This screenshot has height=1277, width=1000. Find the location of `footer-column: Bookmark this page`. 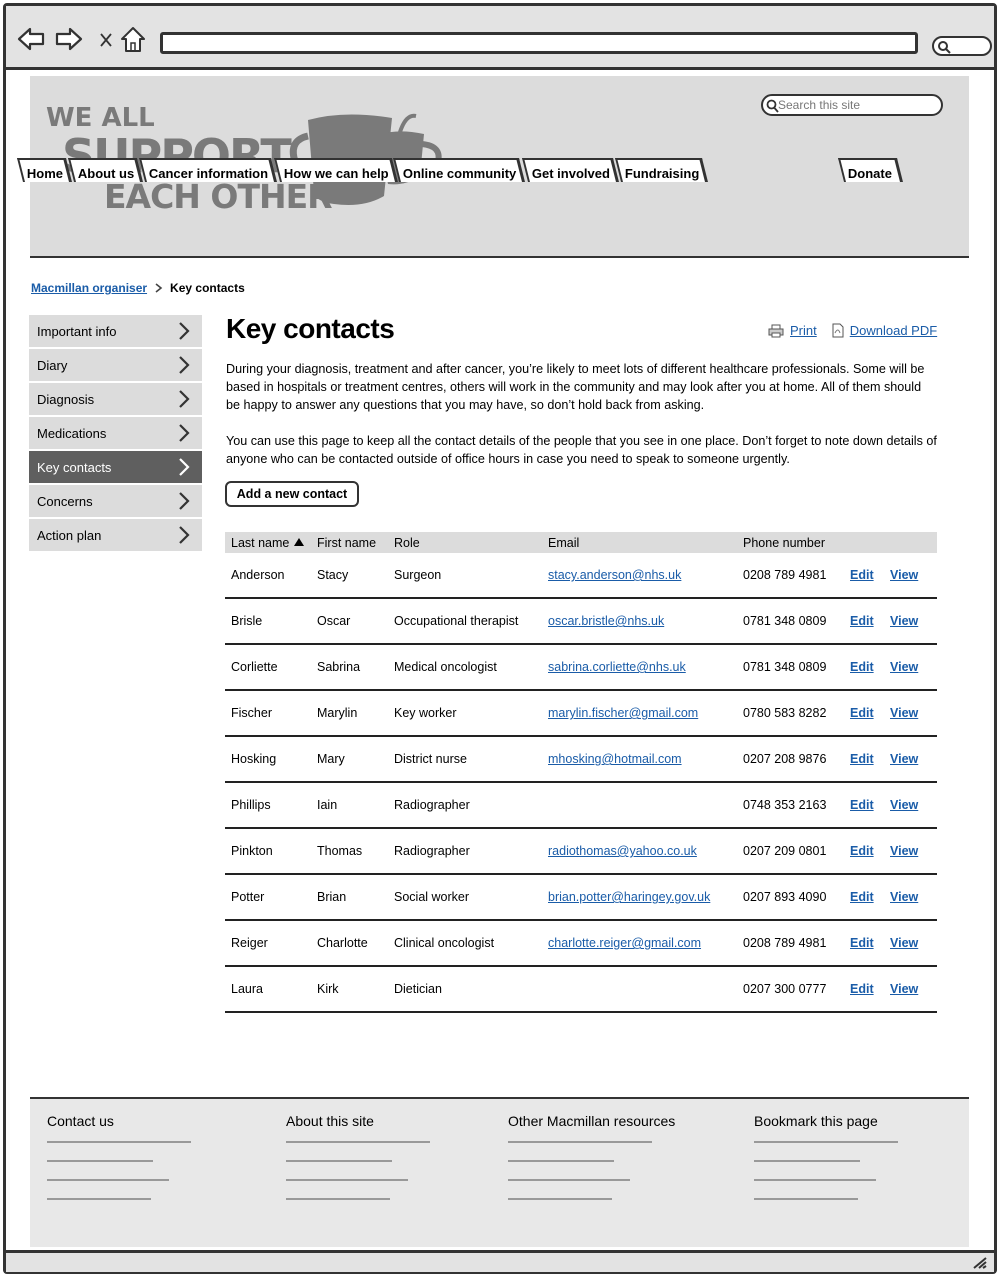

footer-column: Bookmark this page is located at coordinates (826, 1156).